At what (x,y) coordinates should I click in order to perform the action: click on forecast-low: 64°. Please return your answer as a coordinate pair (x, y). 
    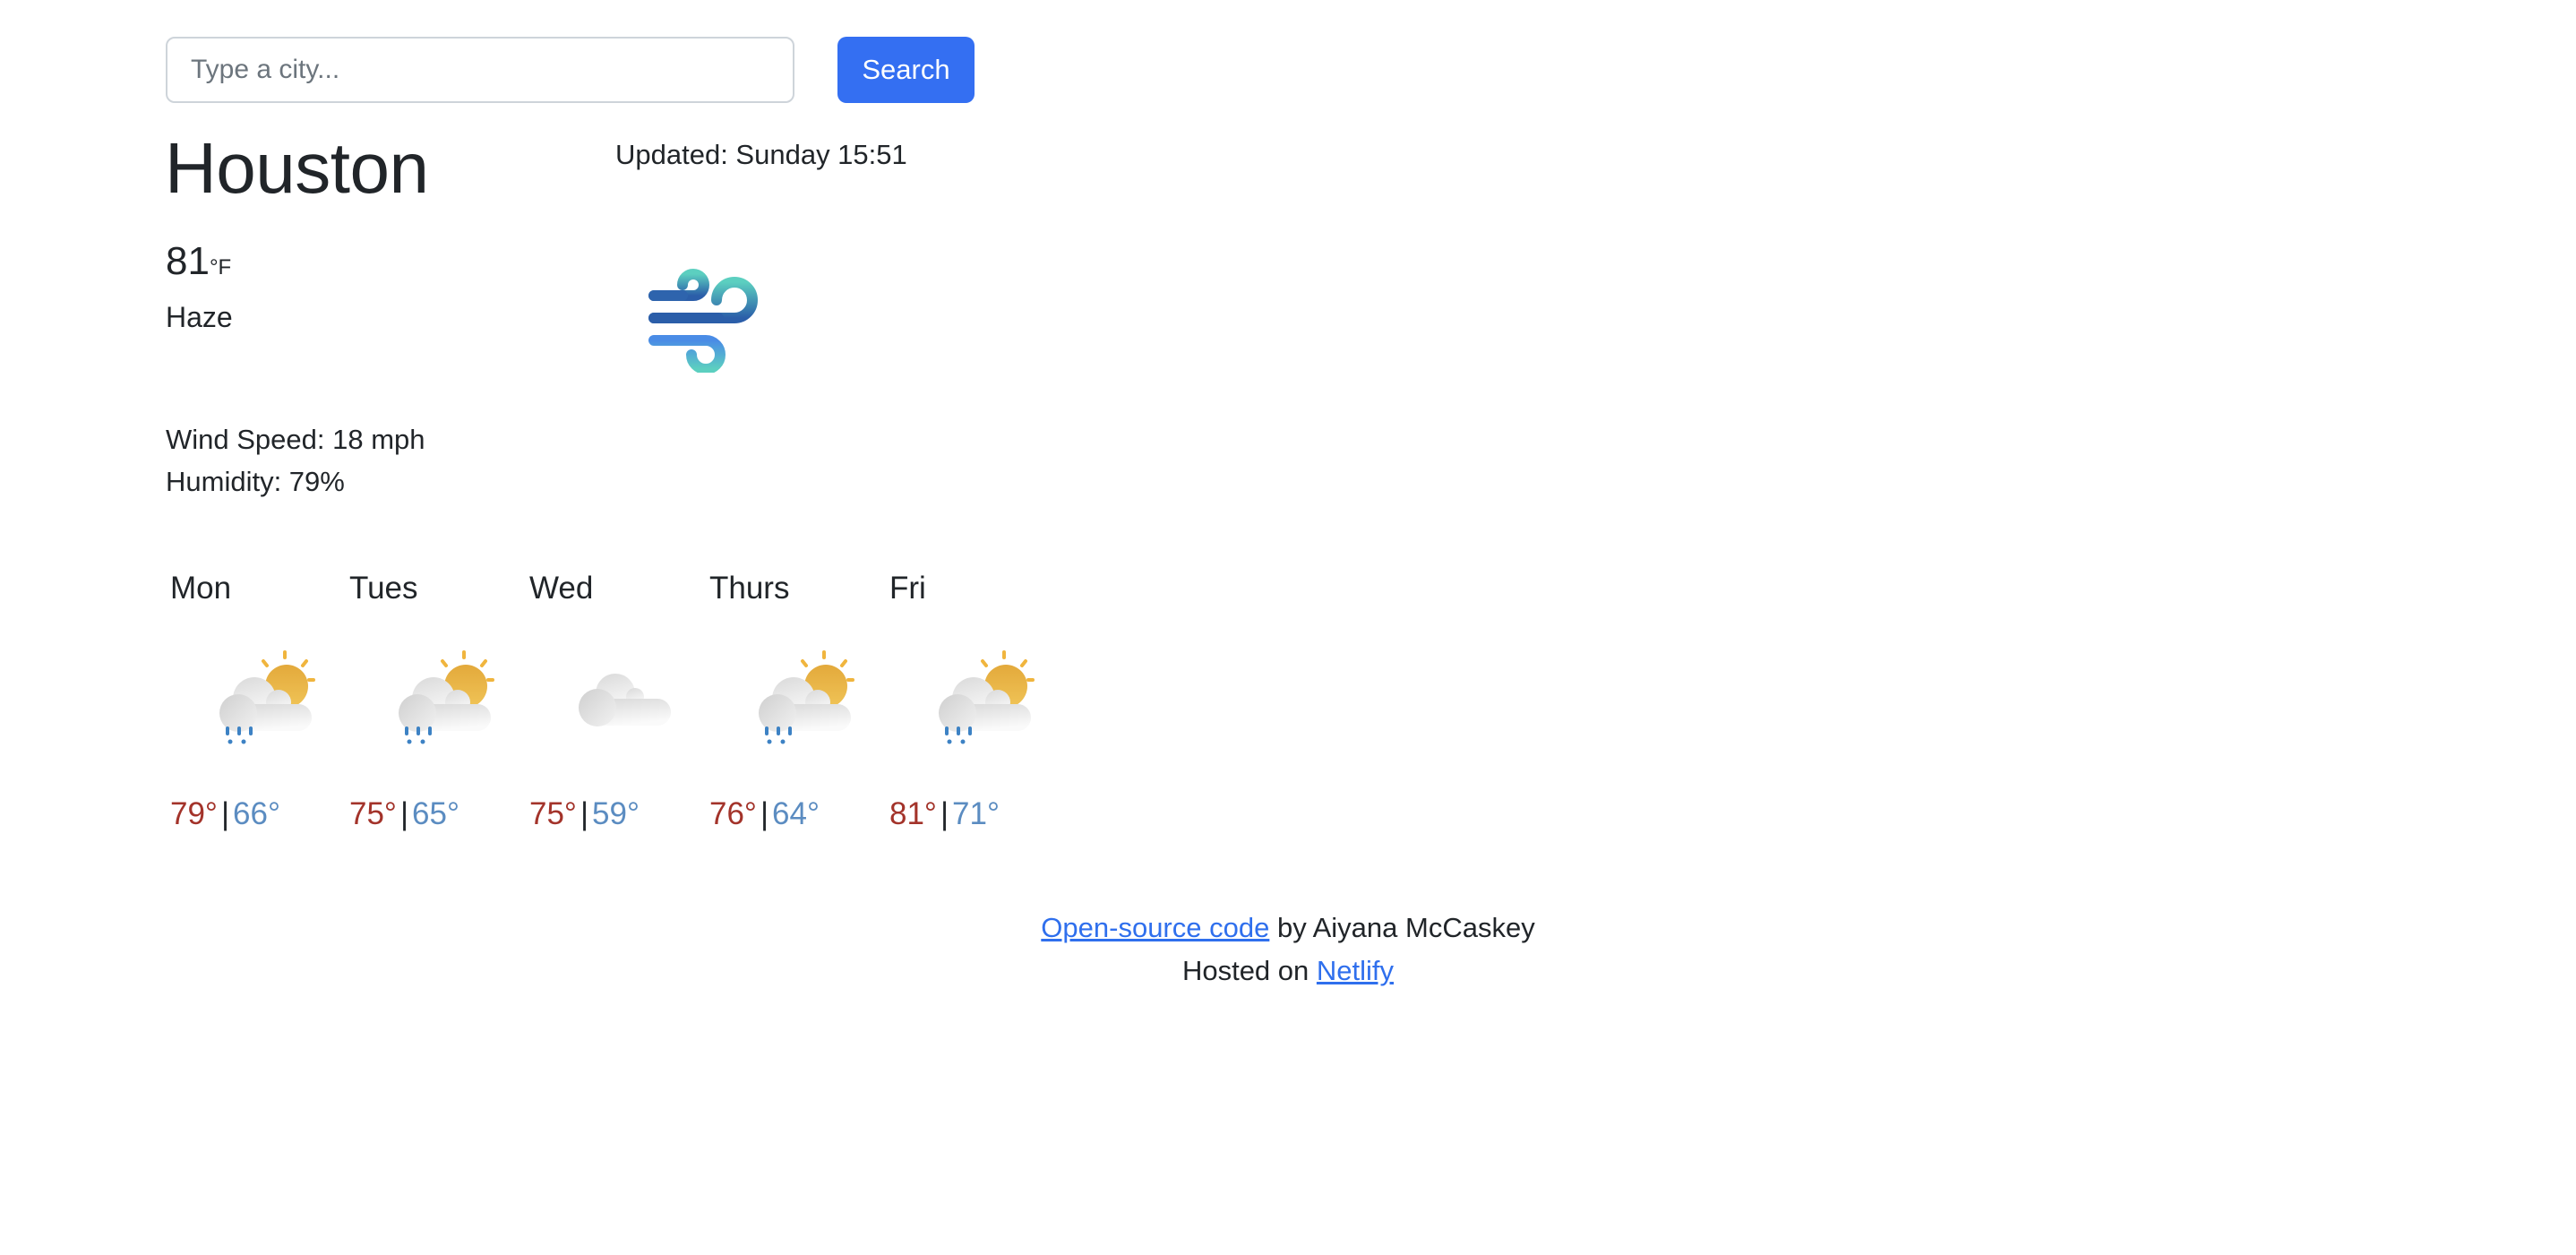
    Looking at the image, I should click on (796, 813).